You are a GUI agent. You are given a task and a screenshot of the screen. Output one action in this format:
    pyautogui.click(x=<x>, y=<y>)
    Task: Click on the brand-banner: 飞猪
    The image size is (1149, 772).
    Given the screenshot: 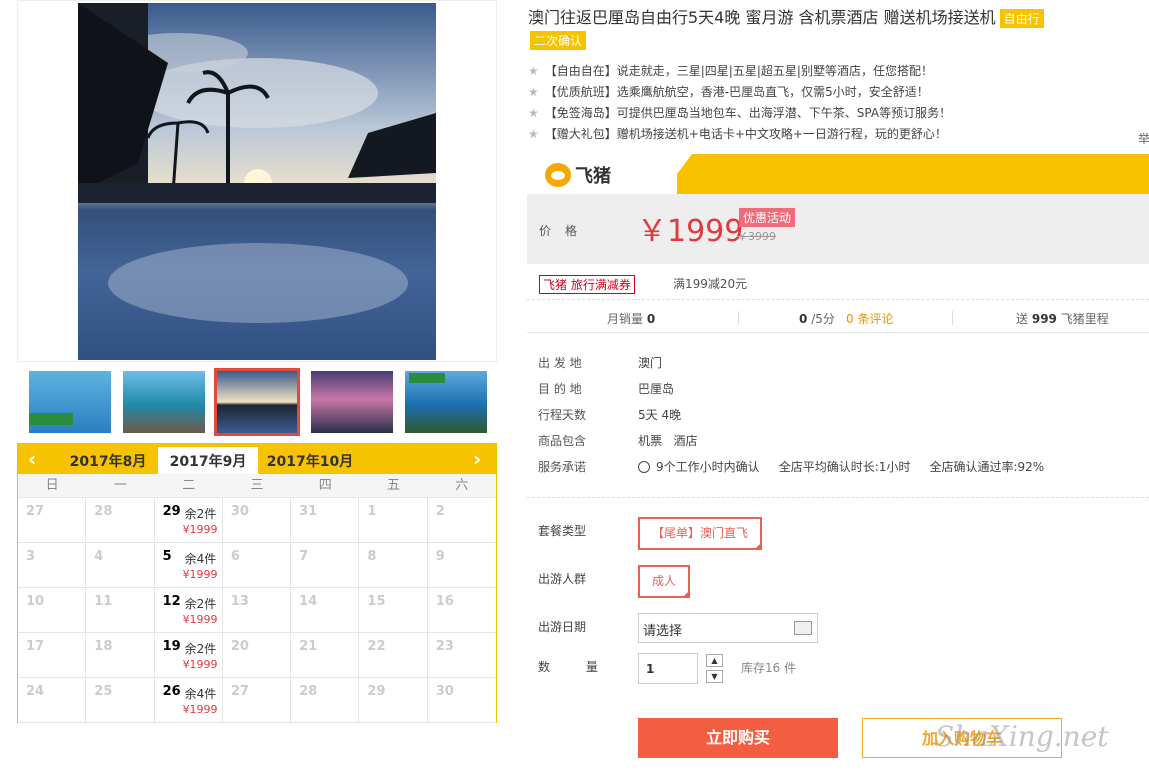 What is the action you would take?
    pyautogui.click(x=838, y=174)
    